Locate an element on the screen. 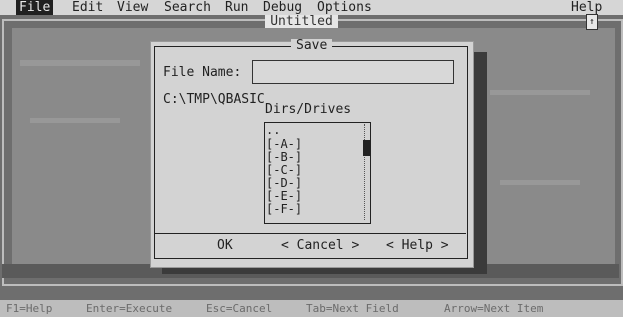 This screenshot has width=623, height=317. help-button: < Help > is located at coordinates (417, 245).